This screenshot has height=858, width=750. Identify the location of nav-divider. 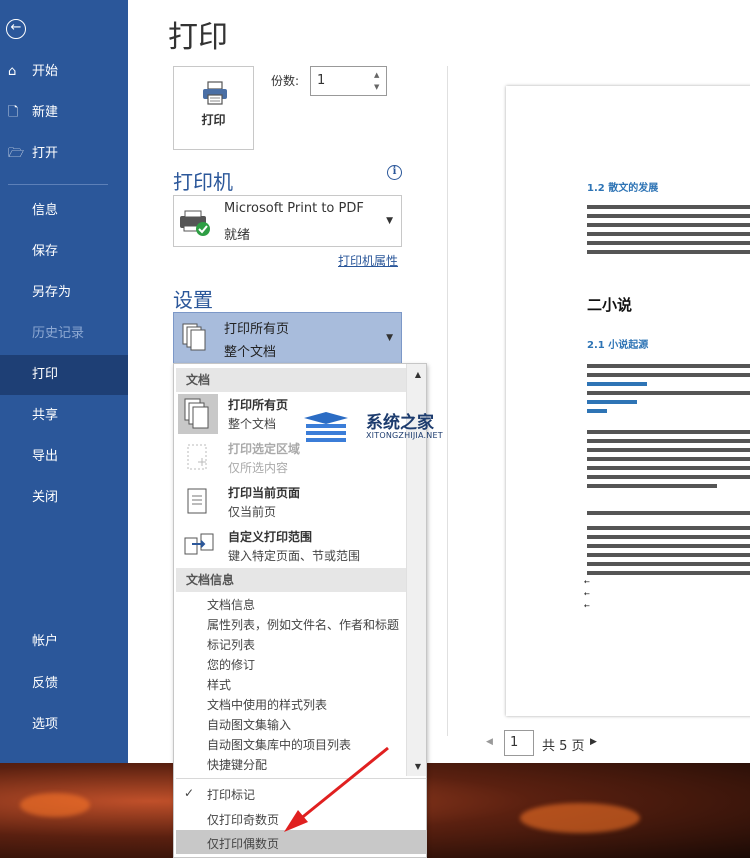
(58, 184).